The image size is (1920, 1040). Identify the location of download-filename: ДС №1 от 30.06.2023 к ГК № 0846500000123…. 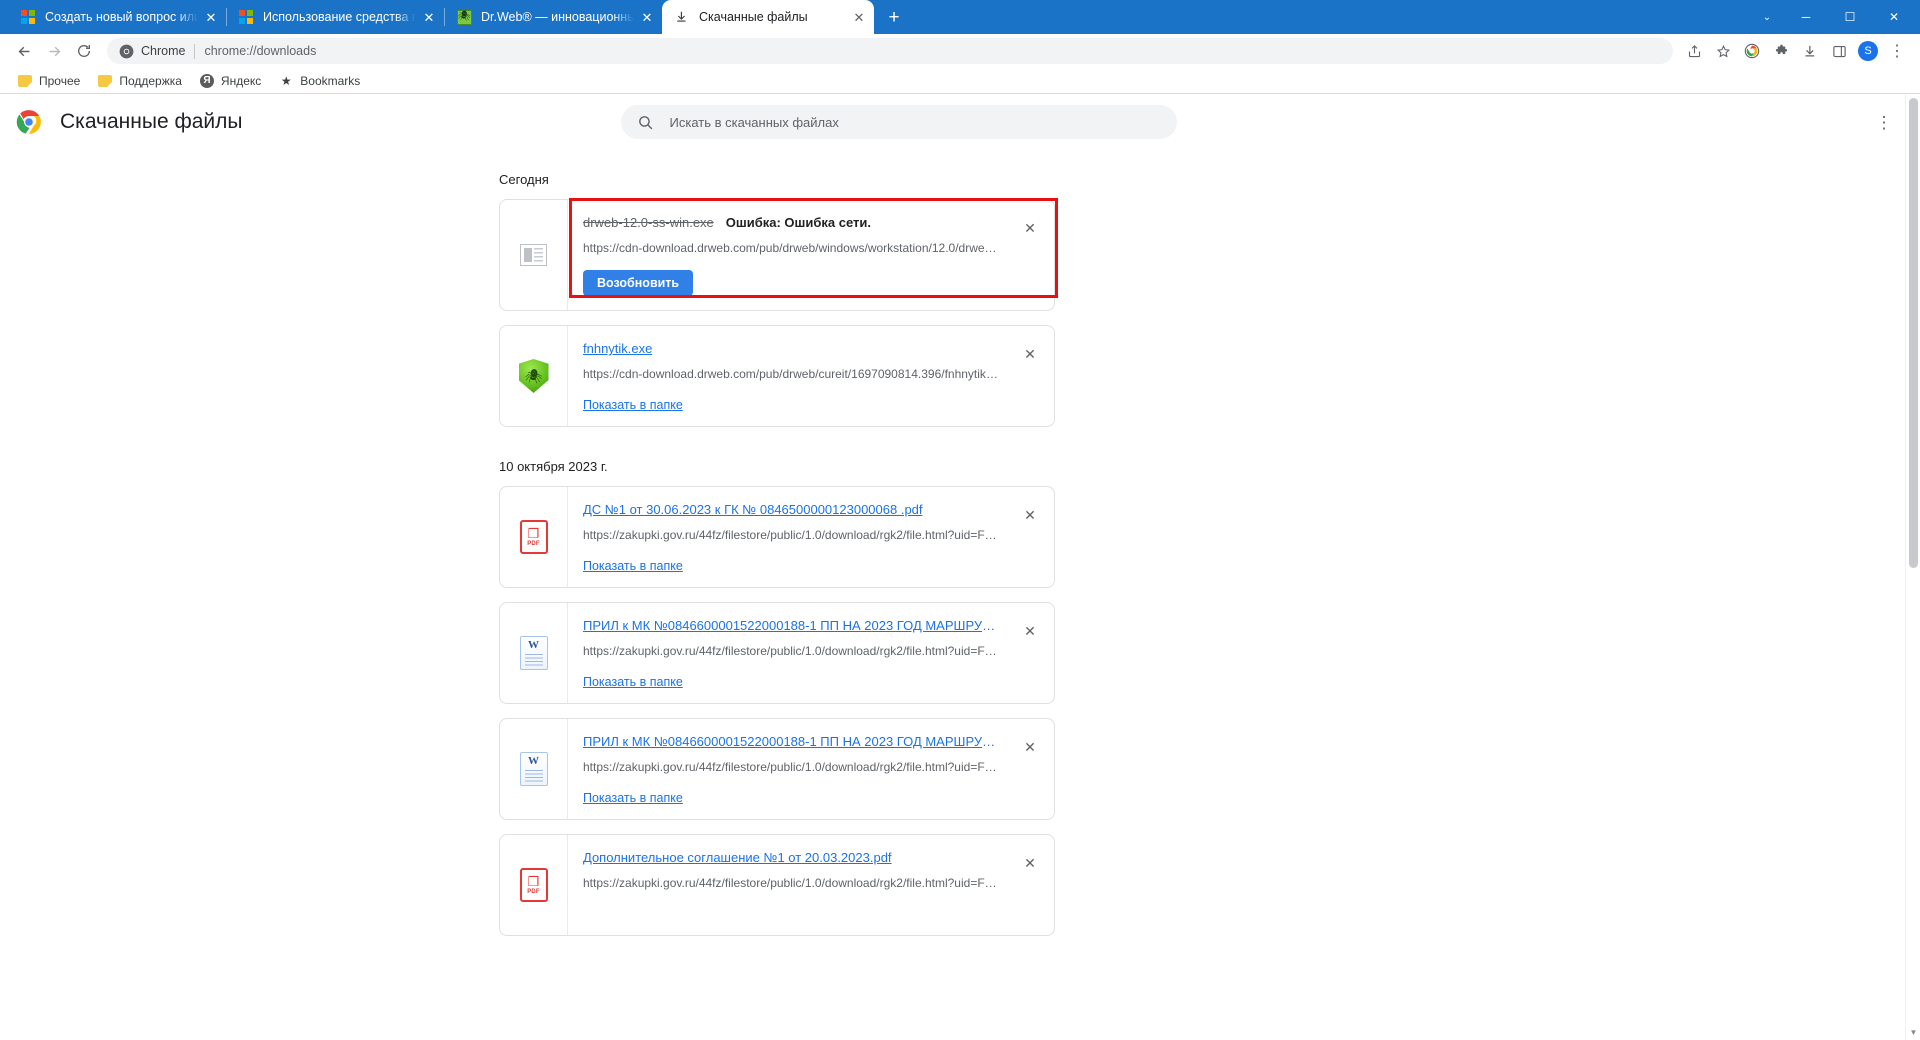
(753, 509).